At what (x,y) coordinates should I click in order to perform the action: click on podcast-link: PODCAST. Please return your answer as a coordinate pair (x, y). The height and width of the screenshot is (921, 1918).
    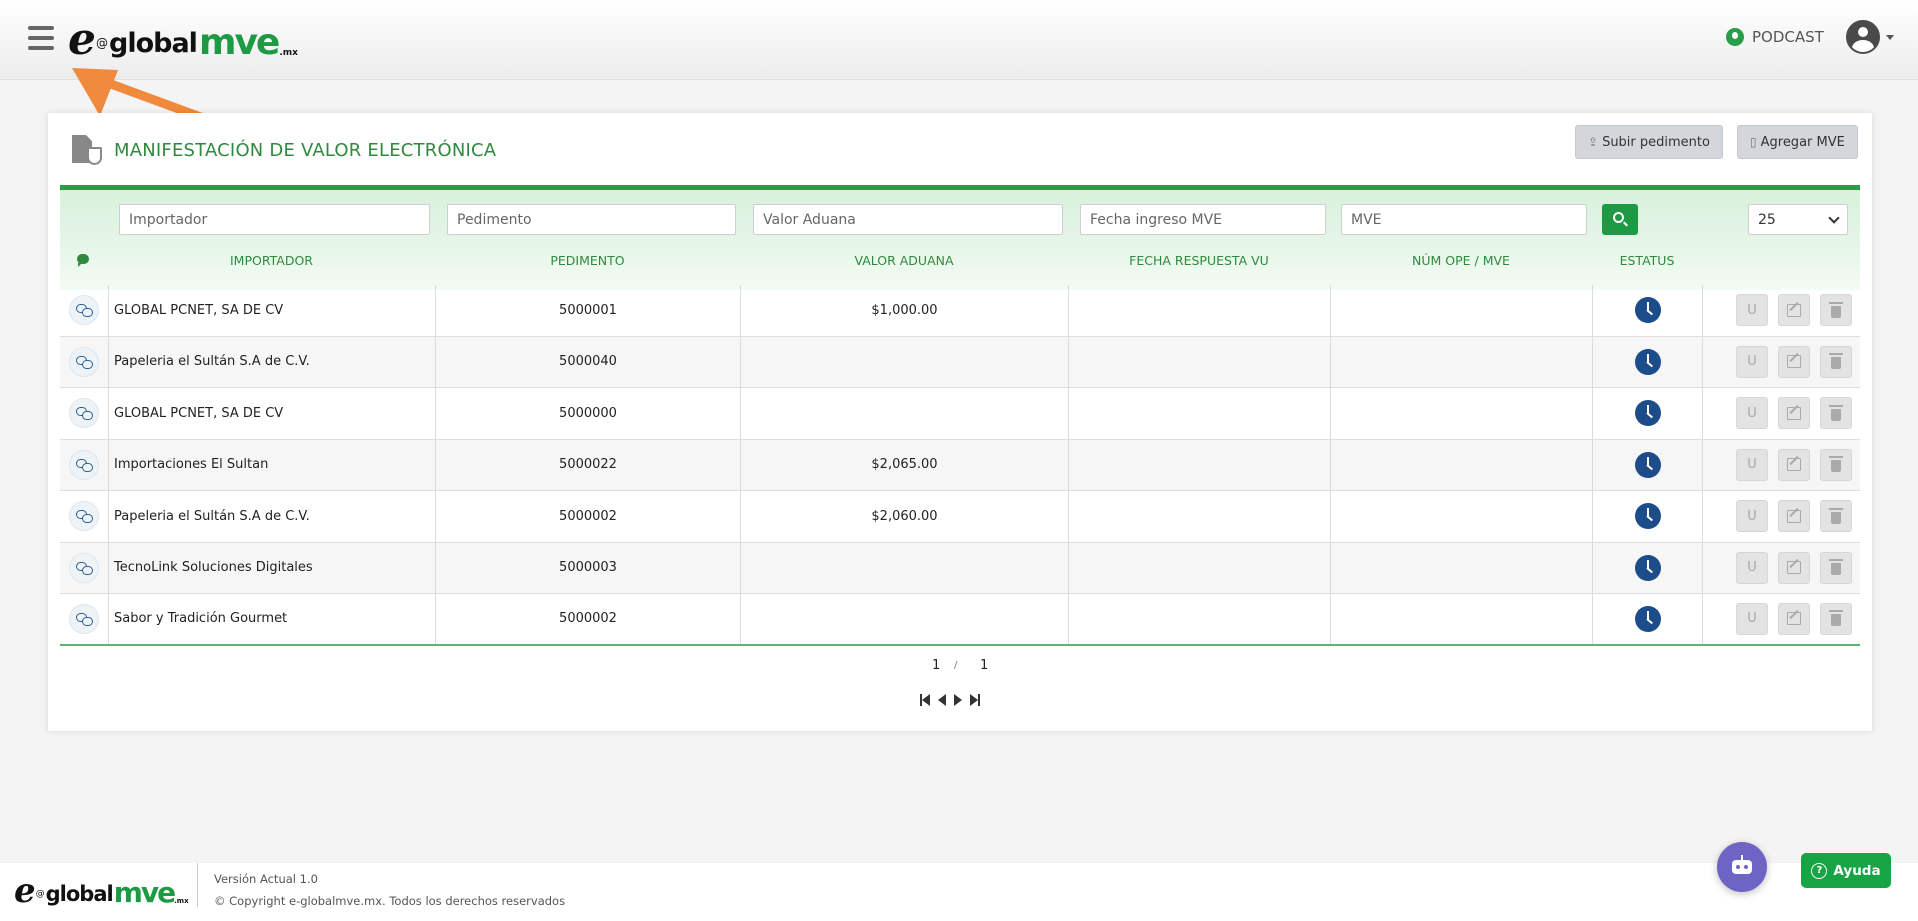
    Looking at the image, I should click on (1775, 37).